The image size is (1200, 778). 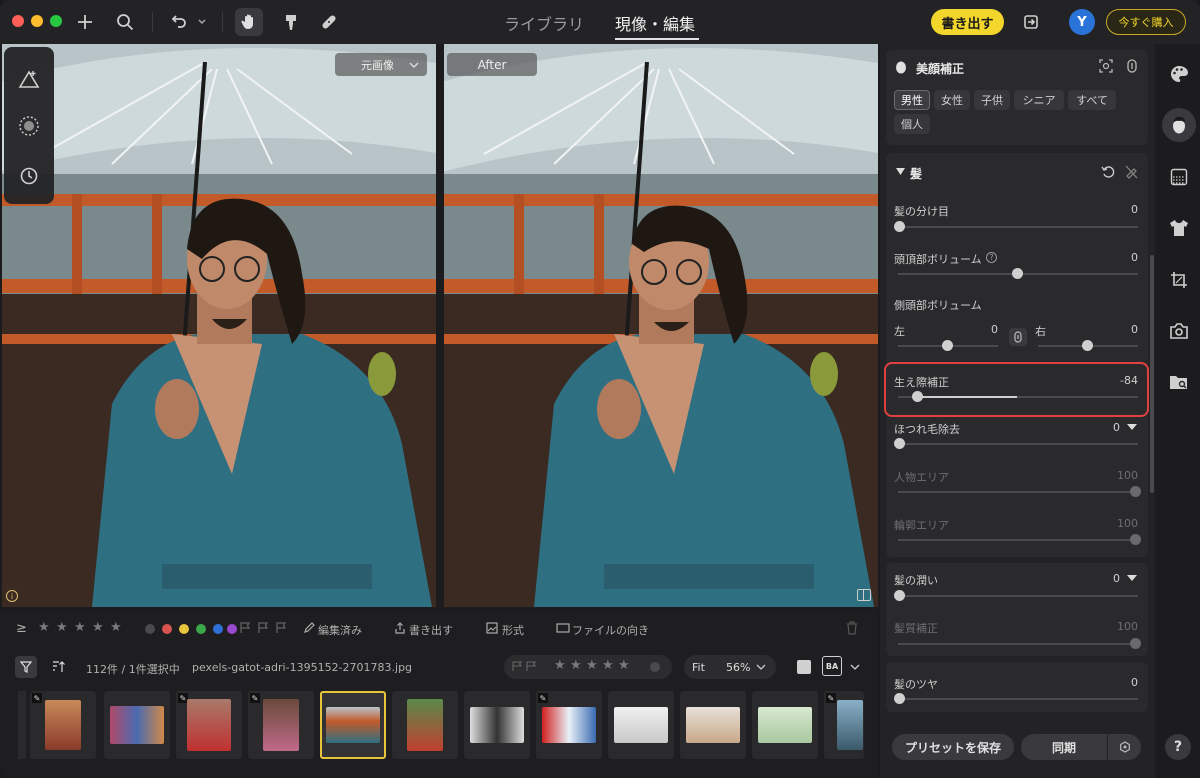 What do you see at coordinates (655, 667) in the screenshot?
I see `color-label-dot` at bounding box center [655, 667].